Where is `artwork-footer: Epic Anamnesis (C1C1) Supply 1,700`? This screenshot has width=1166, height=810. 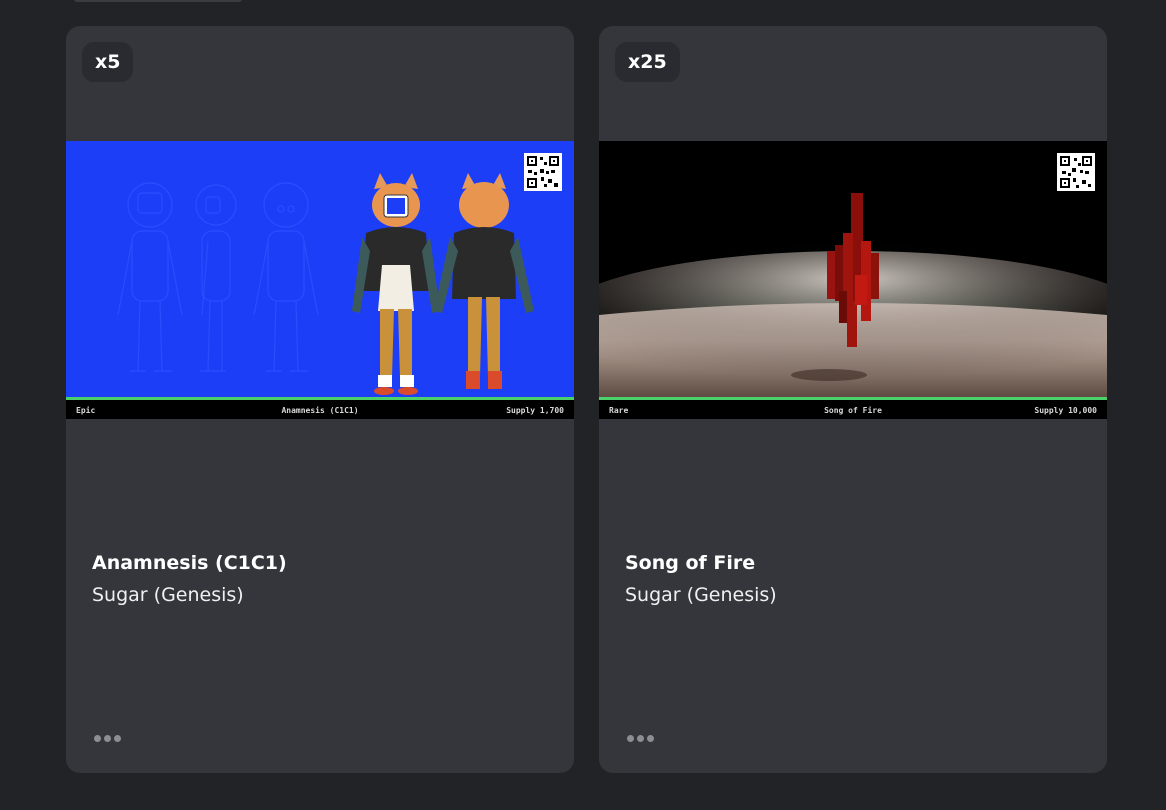 artwork-footer: Epic Anamnesis (C1C1) Supply 1,700 is located at coordinates (320, 408).